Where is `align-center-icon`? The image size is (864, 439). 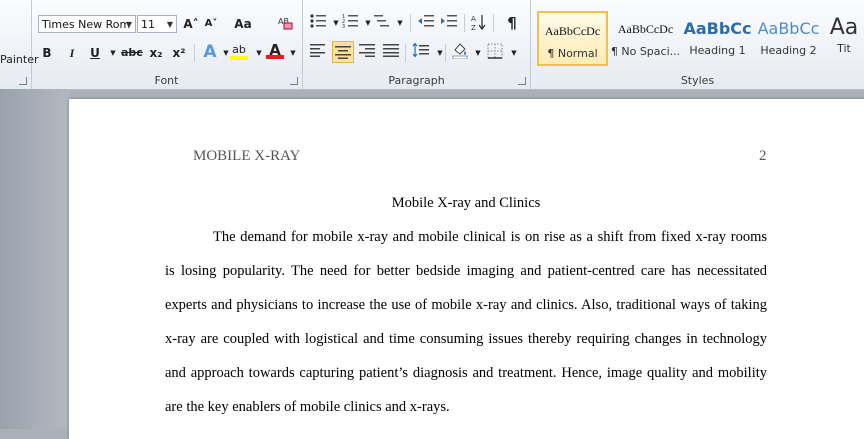 align-center-icon is located at coordinates (343, 52).